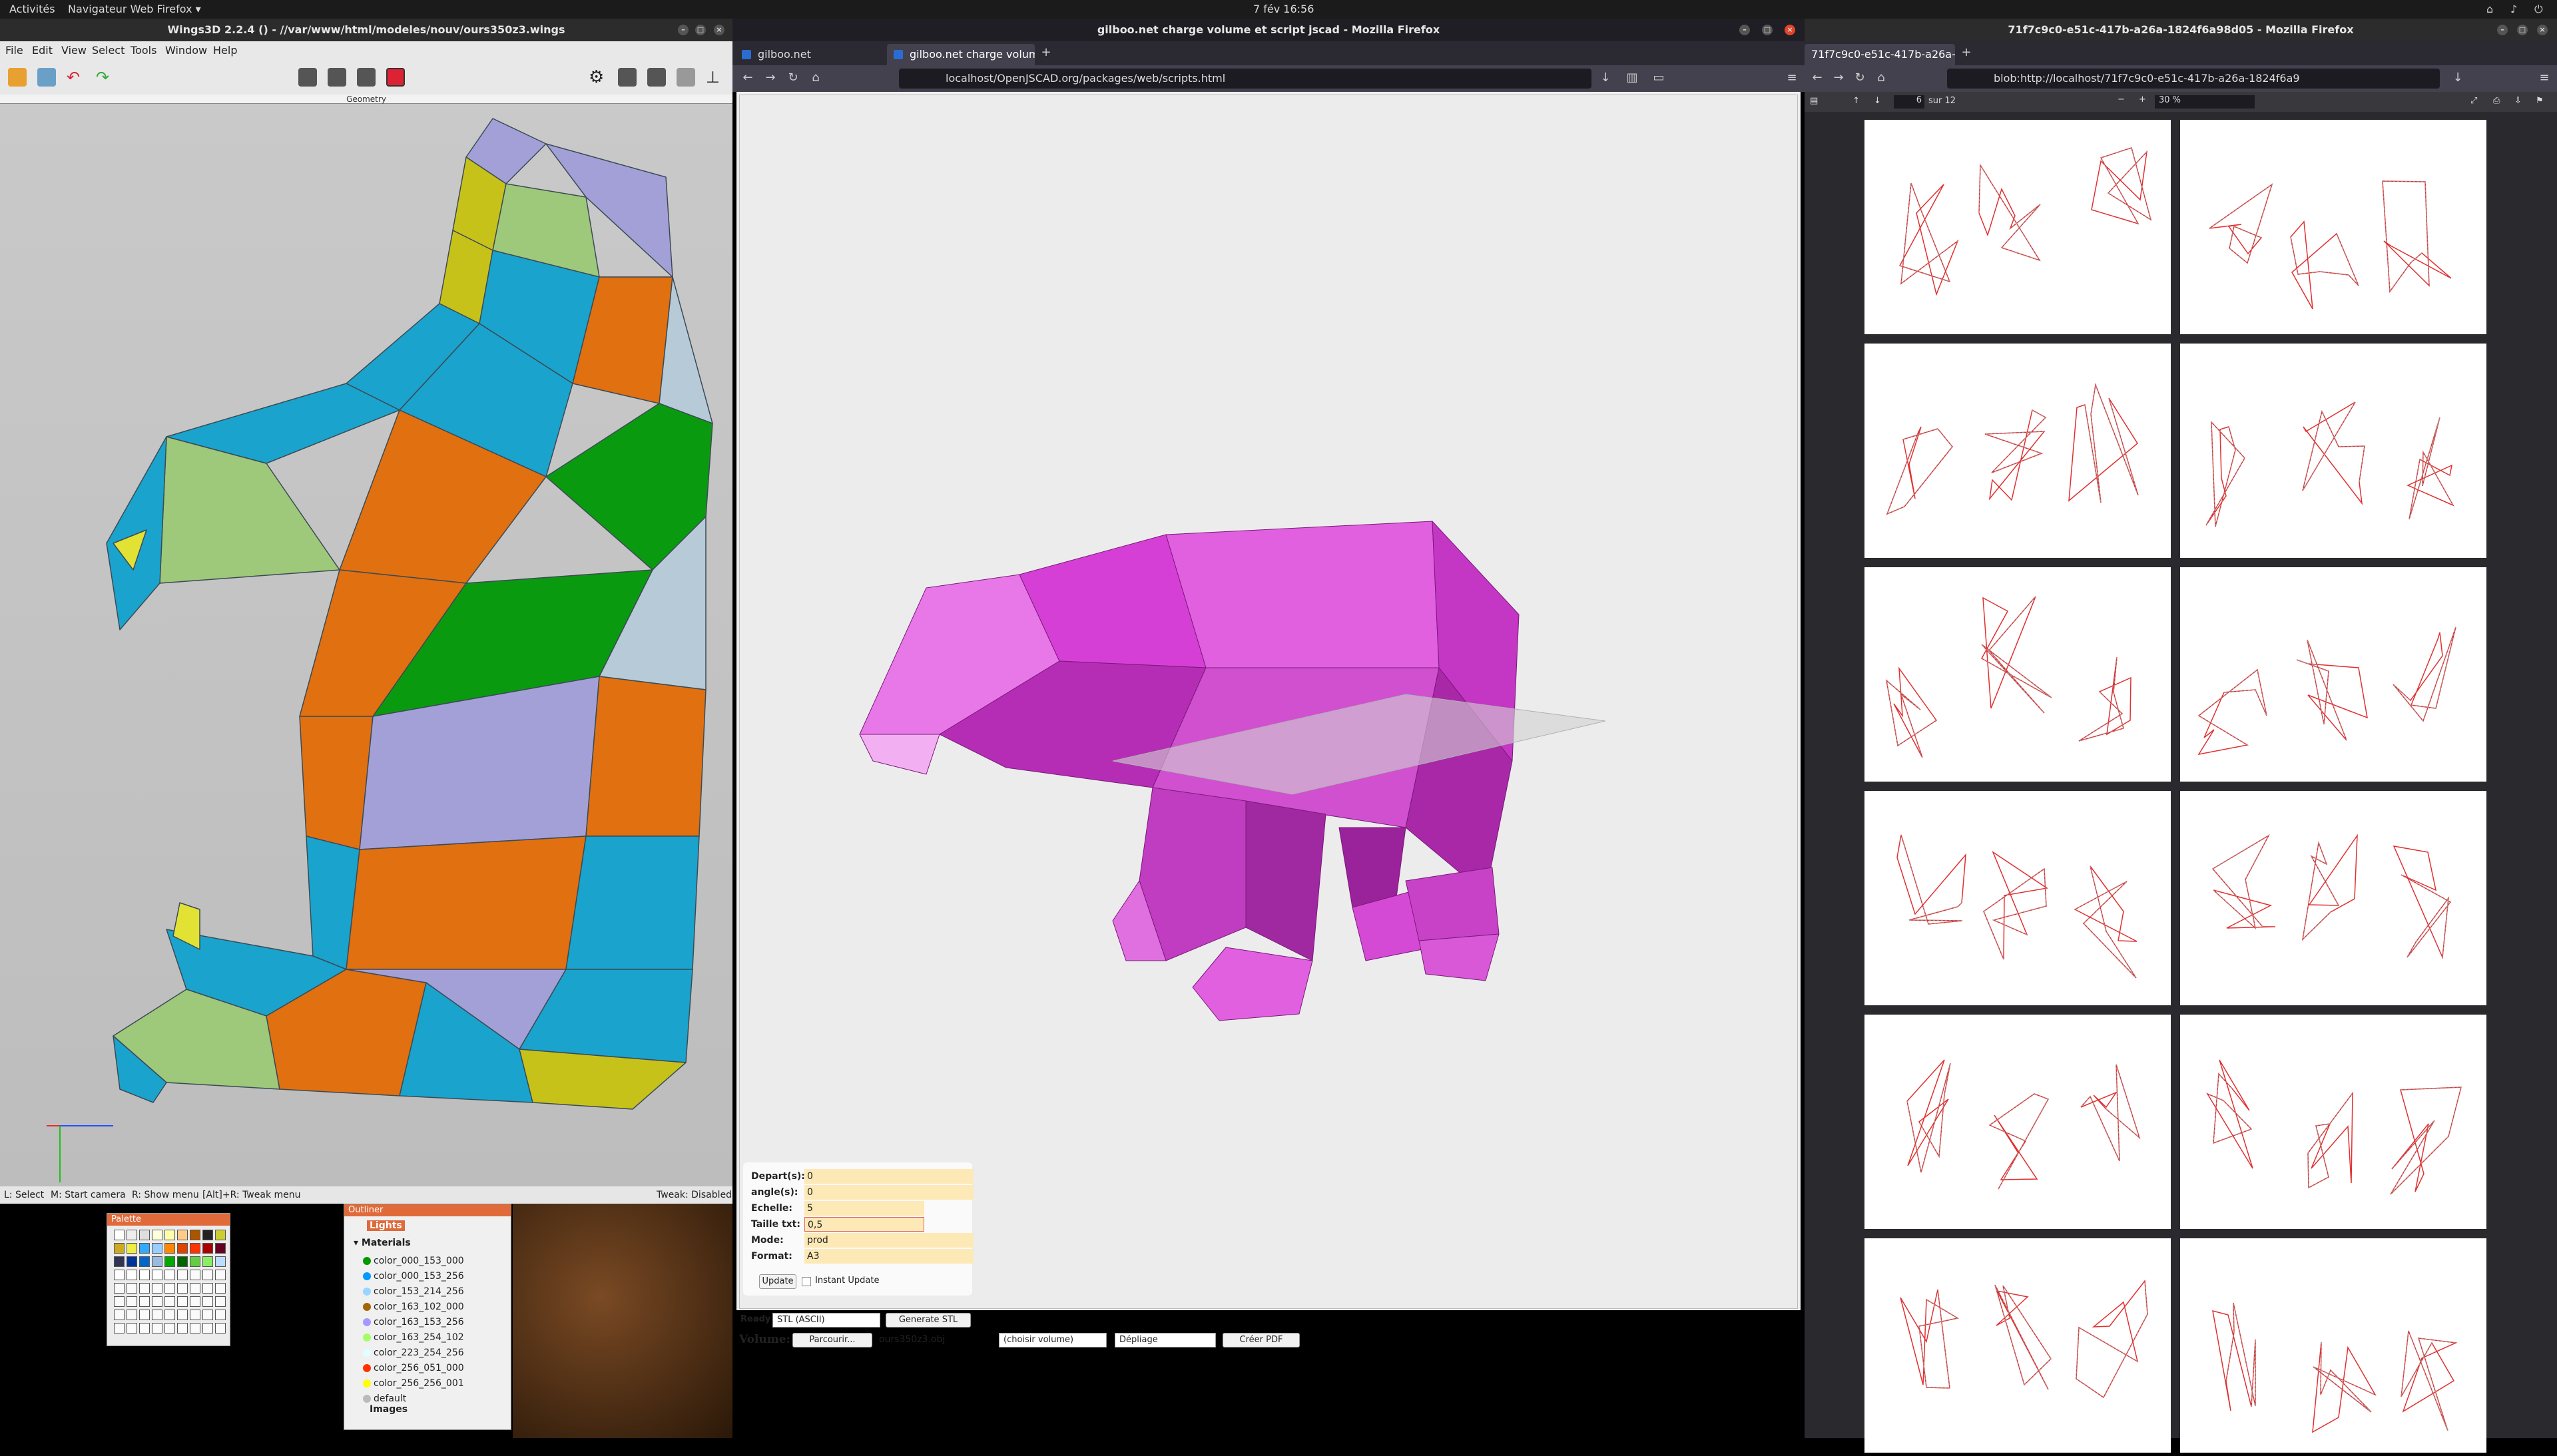  I want to click on print-icon: ⎙, so click(2496, 101).